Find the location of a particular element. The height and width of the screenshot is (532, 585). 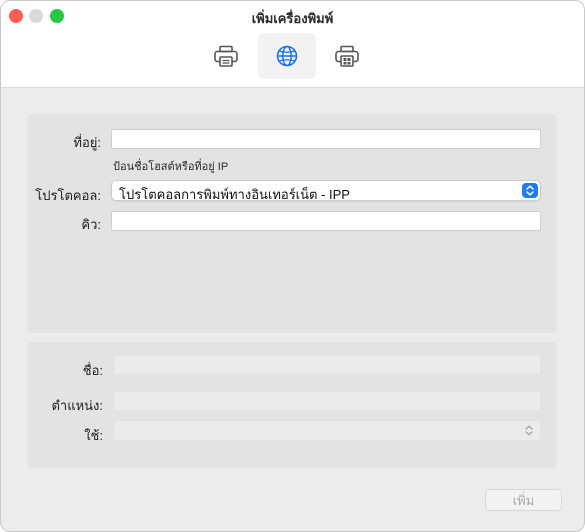

globe-icon is located at coordinates (287, 56).